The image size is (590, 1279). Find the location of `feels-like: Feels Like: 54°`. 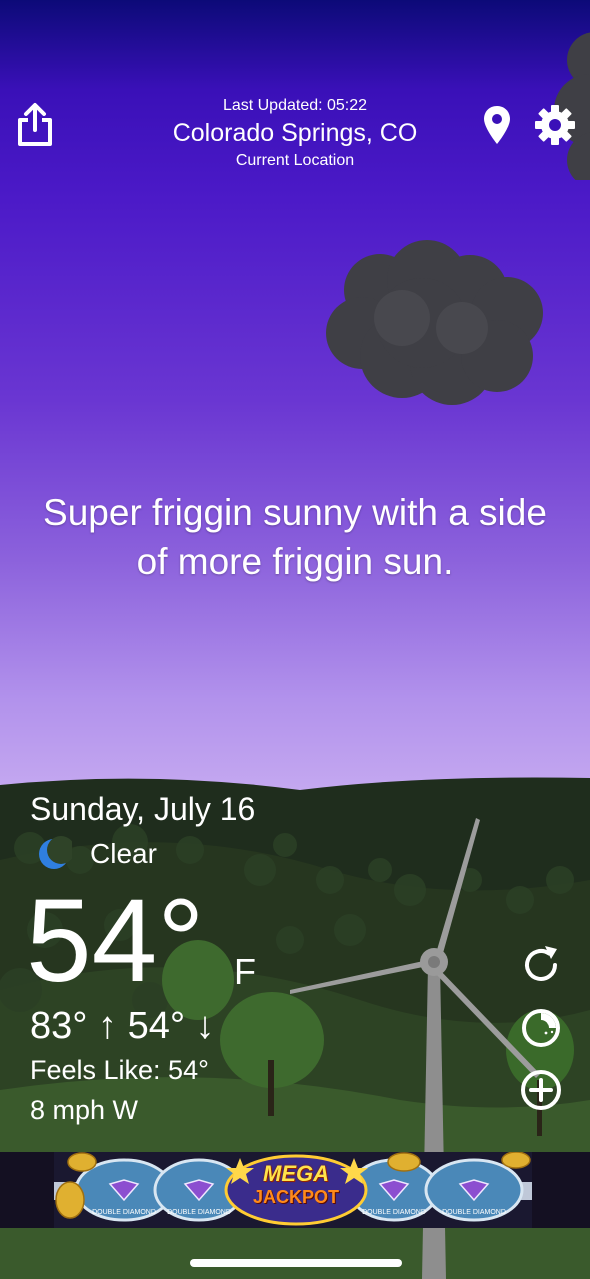

feels-like: Feels Like: 54° is located at coordinates (119, 1070).